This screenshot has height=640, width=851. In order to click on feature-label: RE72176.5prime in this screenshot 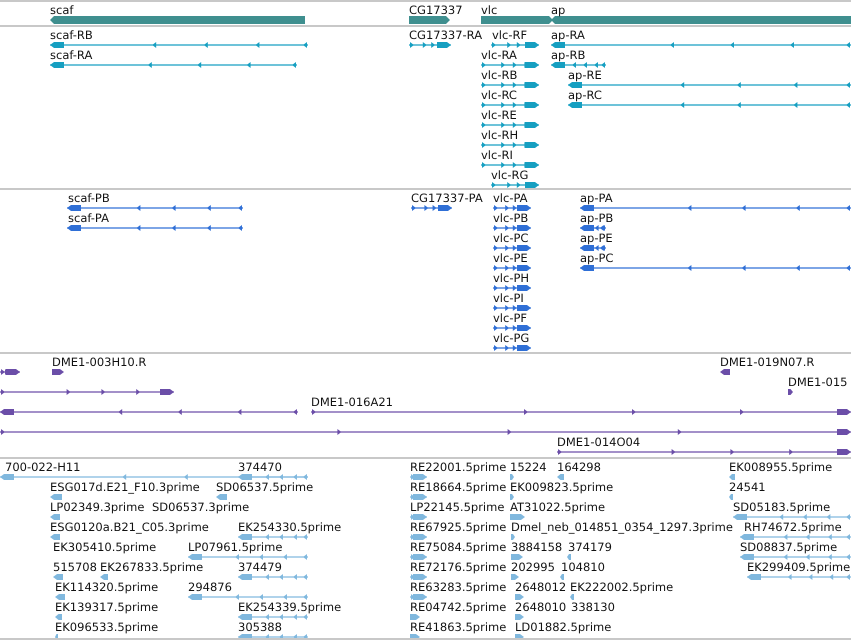, I will do `click(458, 567)`.